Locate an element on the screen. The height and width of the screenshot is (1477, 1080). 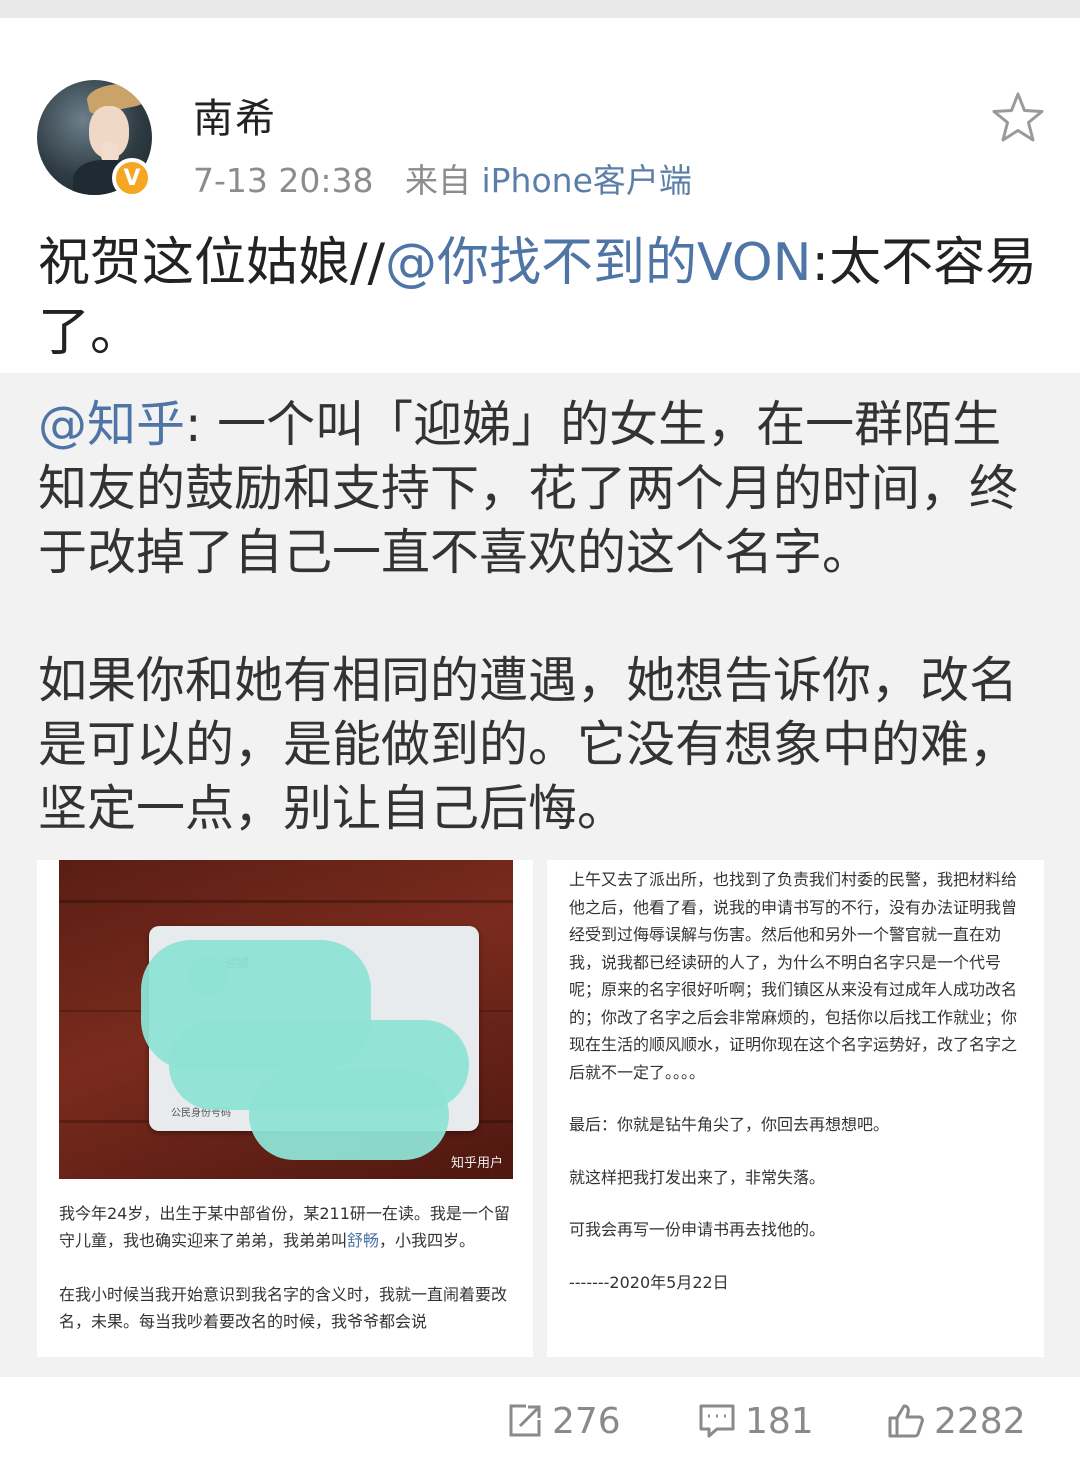
username: 南希 is located at coordinates (235, 115).